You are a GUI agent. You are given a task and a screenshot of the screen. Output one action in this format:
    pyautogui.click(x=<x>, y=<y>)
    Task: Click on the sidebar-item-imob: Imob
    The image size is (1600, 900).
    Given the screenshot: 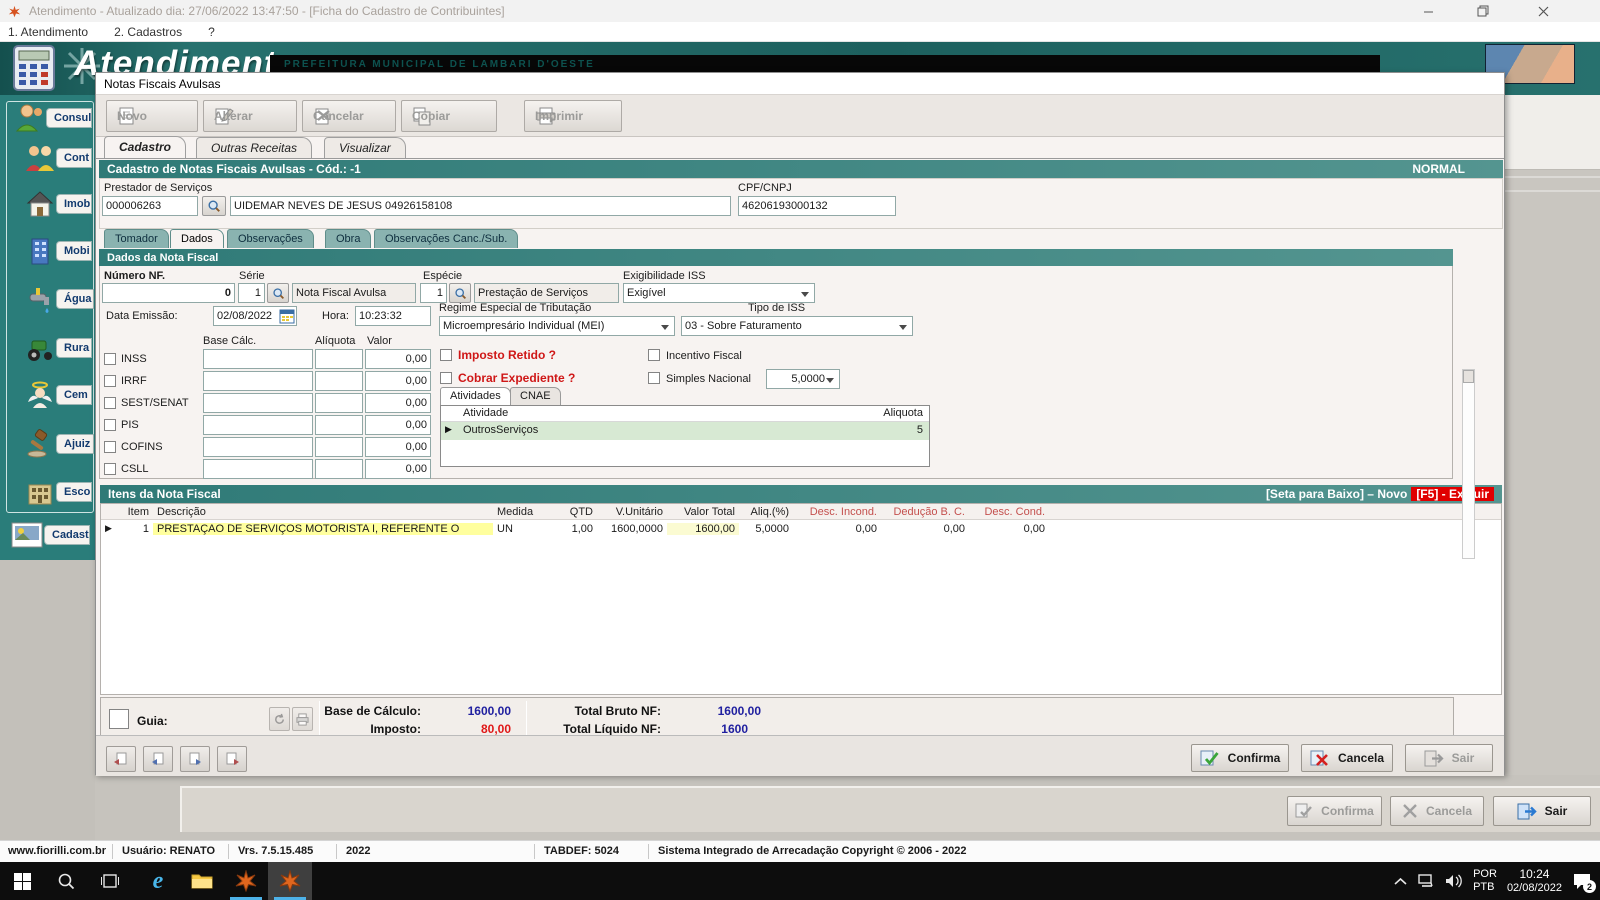 What is the action you would take?
    pyautogui.click(x=58, y=204)
    